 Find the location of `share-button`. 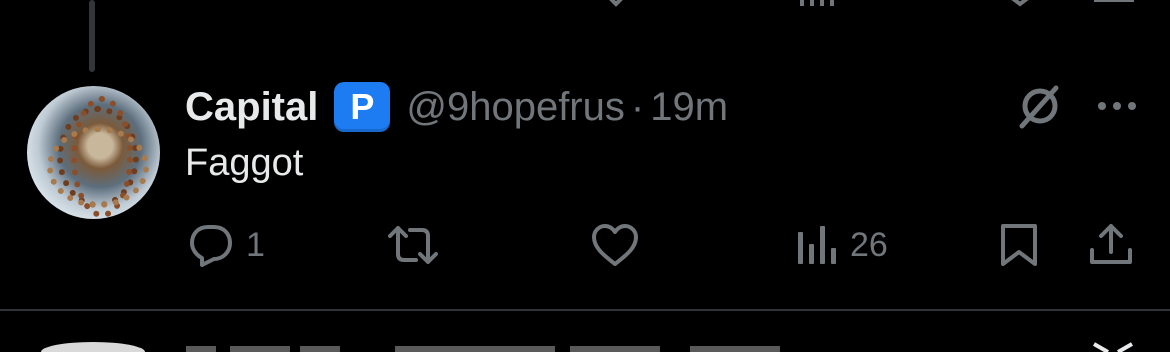

share-button is located at coordinates (1111, 245).